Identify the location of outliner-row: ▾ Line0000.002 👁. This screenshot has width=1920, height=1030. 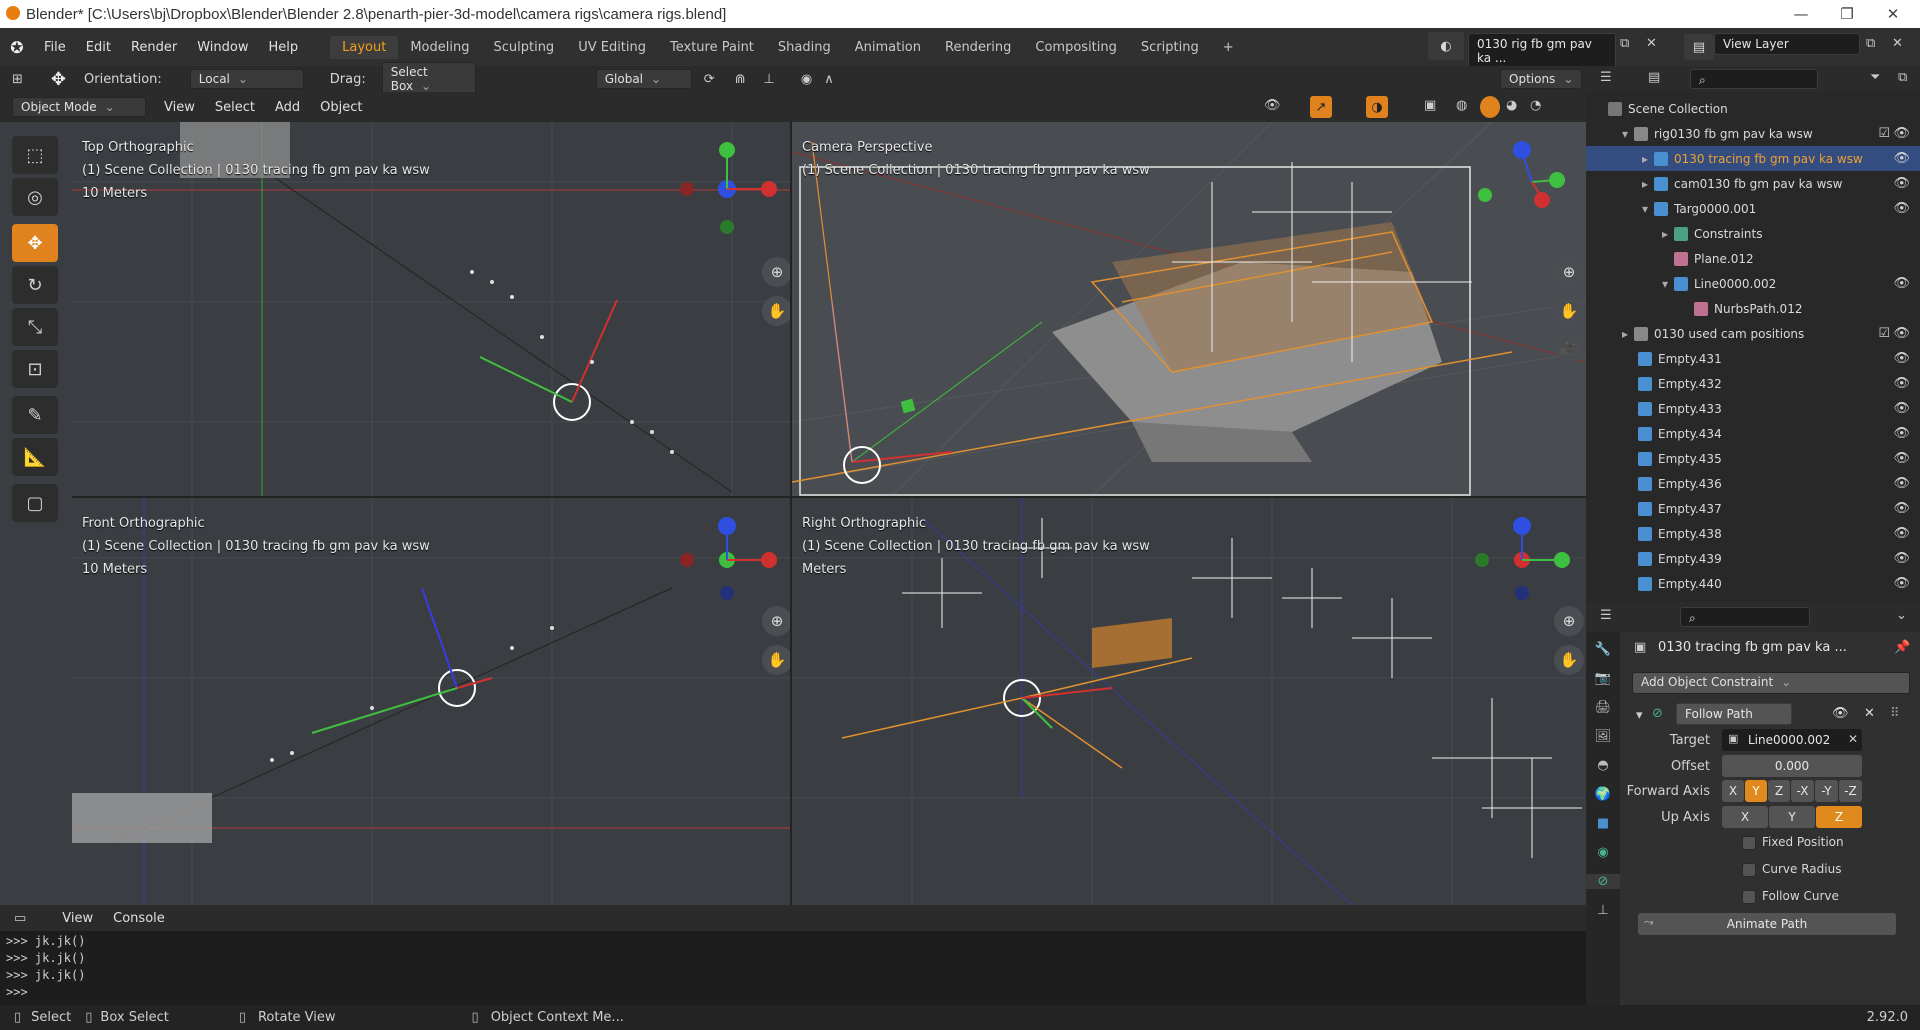
(1753, 283).